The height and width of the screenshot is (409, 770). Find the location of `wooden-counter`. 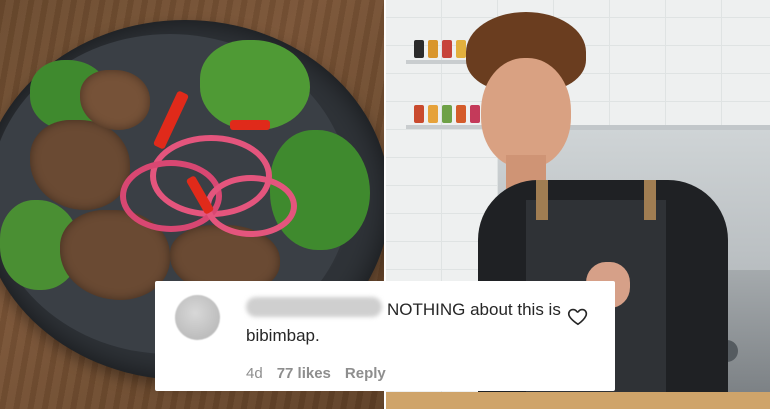

wooden-counter is located at coordinates (578, 400).